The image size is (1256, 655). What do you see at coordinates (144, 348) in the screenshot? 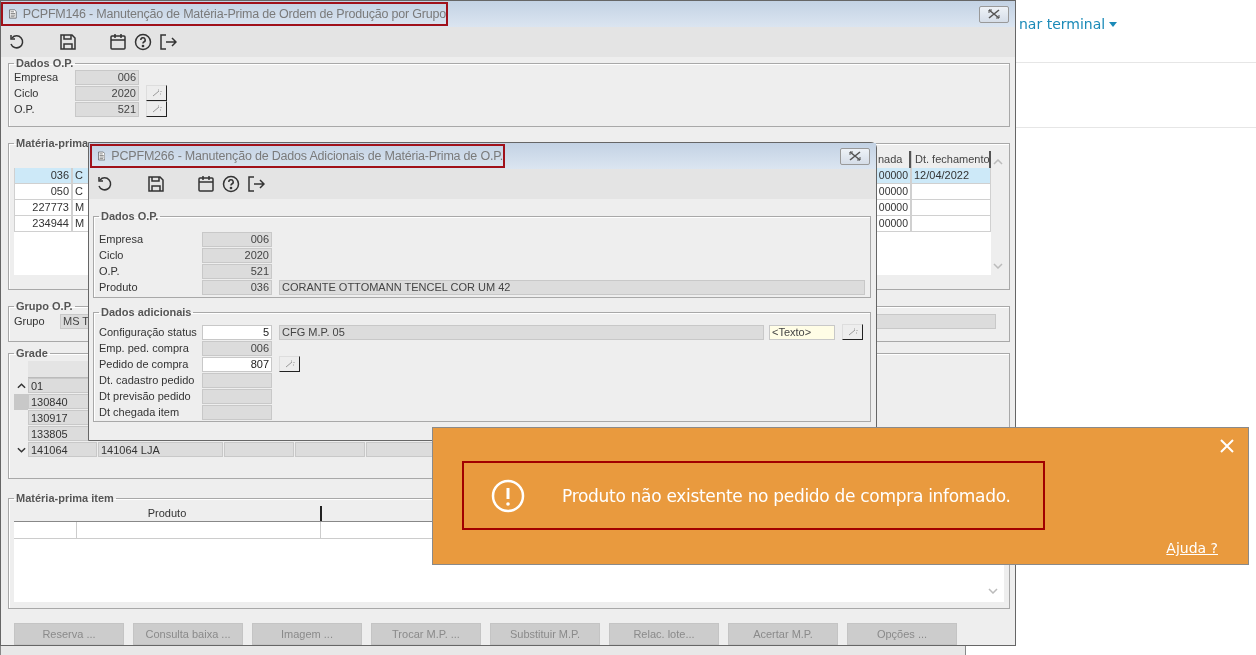
I see `field-label: Emp. ped. compra` at bounding box center [144, 348].